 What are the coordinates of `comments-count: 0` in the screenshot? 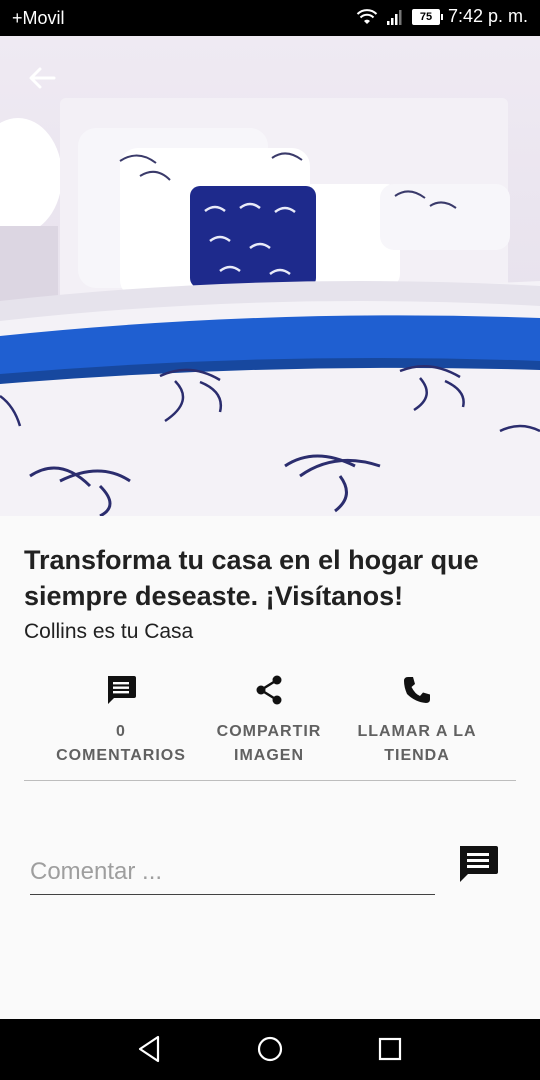 It's located at (121, 731).